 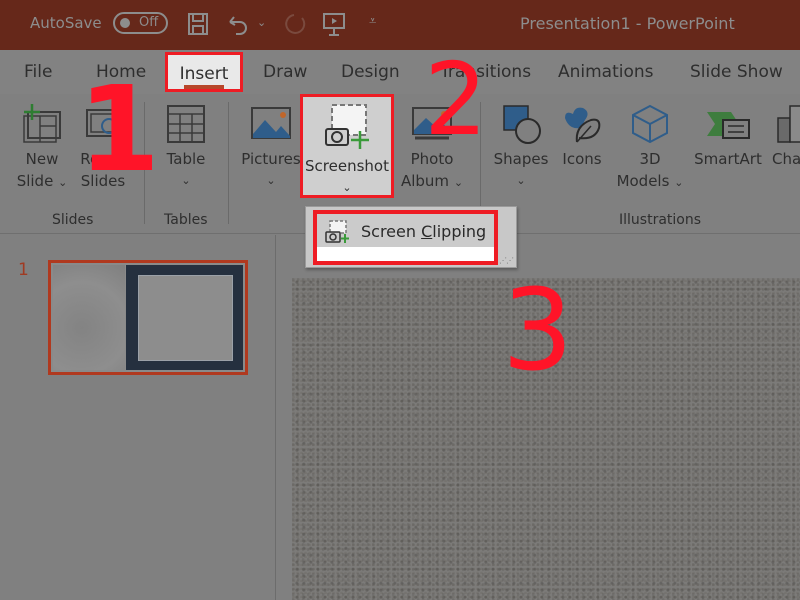 What do you see at coordinates (294, 26) in the screenshot?
I see `redo-icon` at bounding box center [294, 26].